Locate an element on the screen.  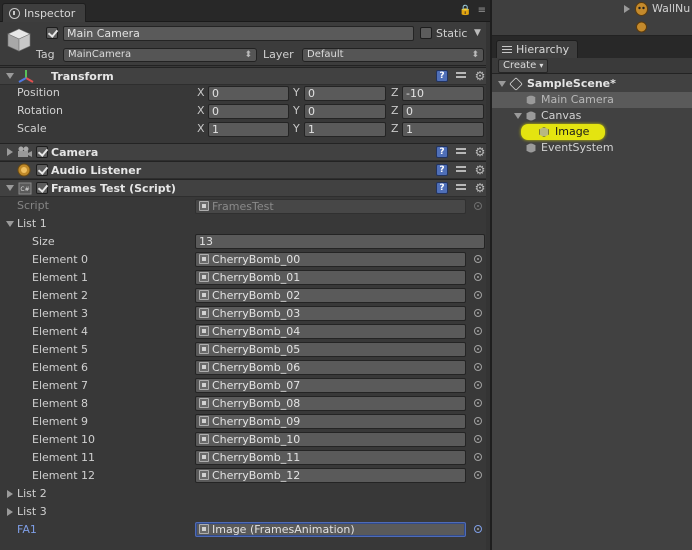
tab-hierarchy: Hierarchy is located at coordinates (537, 49).